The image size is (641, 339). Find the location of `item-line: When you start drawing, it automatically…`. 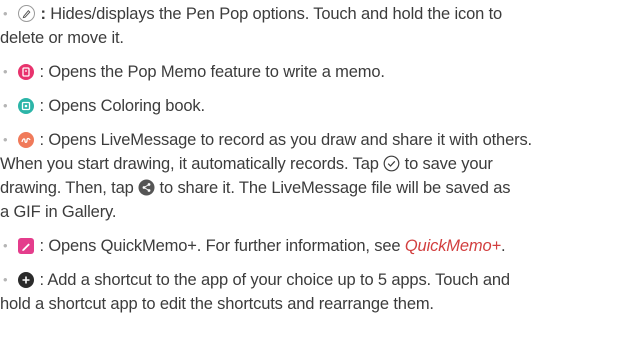

item-line: When you start drawing, it automatically… is located at coordinates (189, 164).